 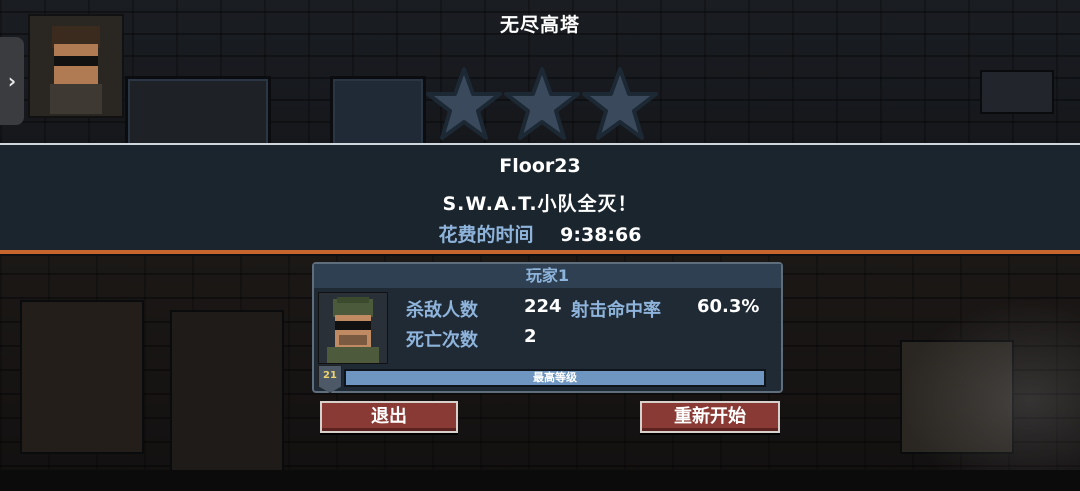 I want to click on accuracy-label: 射击命中率, so click(x=616, y=310).